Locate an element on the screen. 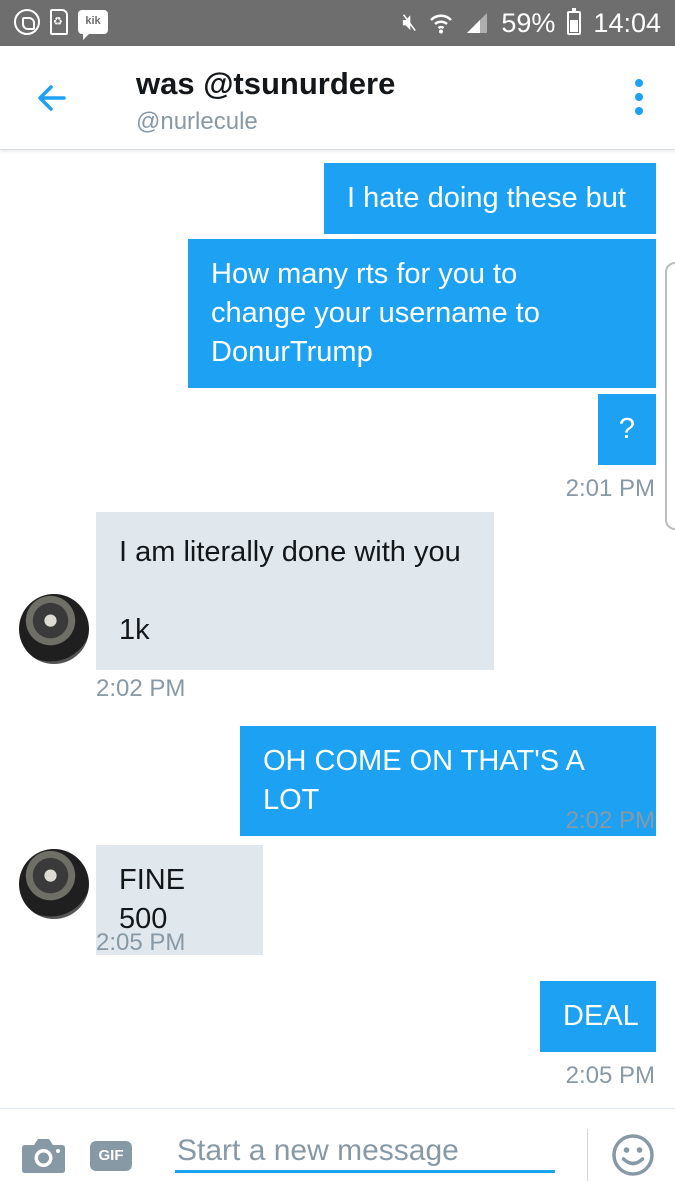  outgoing-message: ? is located at coordinates (627, 429).